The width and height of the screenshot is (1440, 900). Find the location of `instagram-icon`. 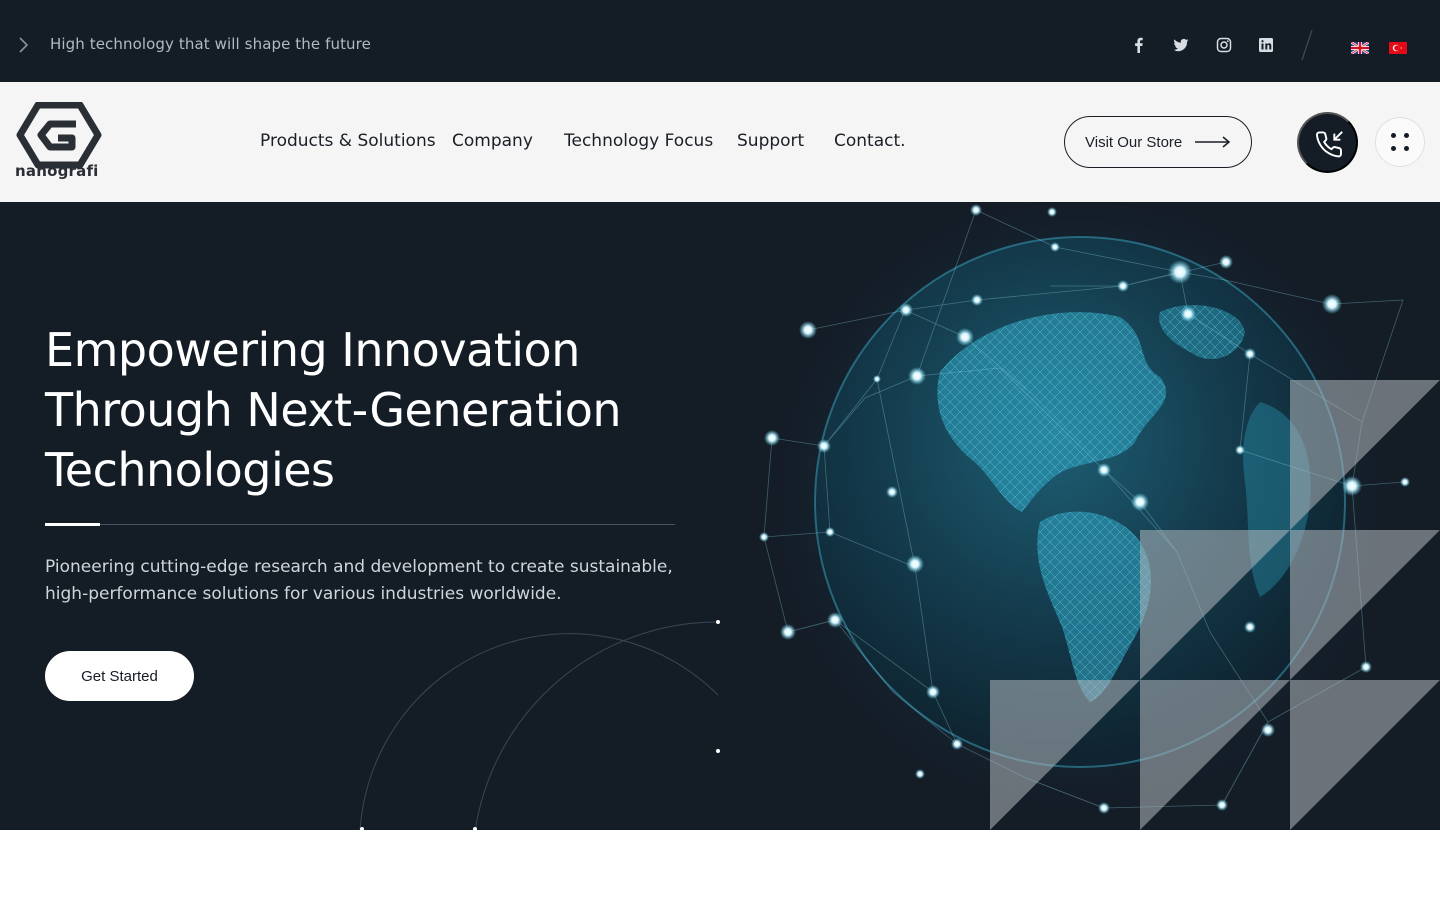

instagram-icon is located at coordinates (1224, 45).